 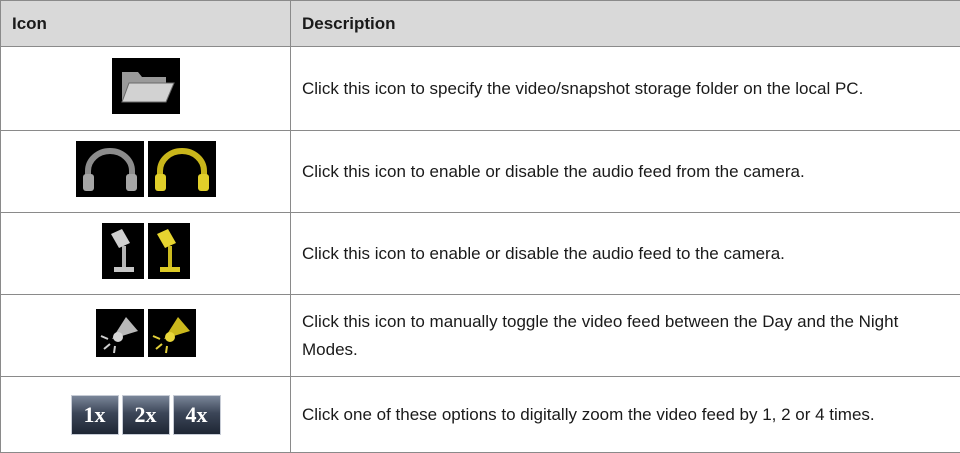 I want to click on icon-cell: 1x 2x 4x, so click(x=146, y=415).